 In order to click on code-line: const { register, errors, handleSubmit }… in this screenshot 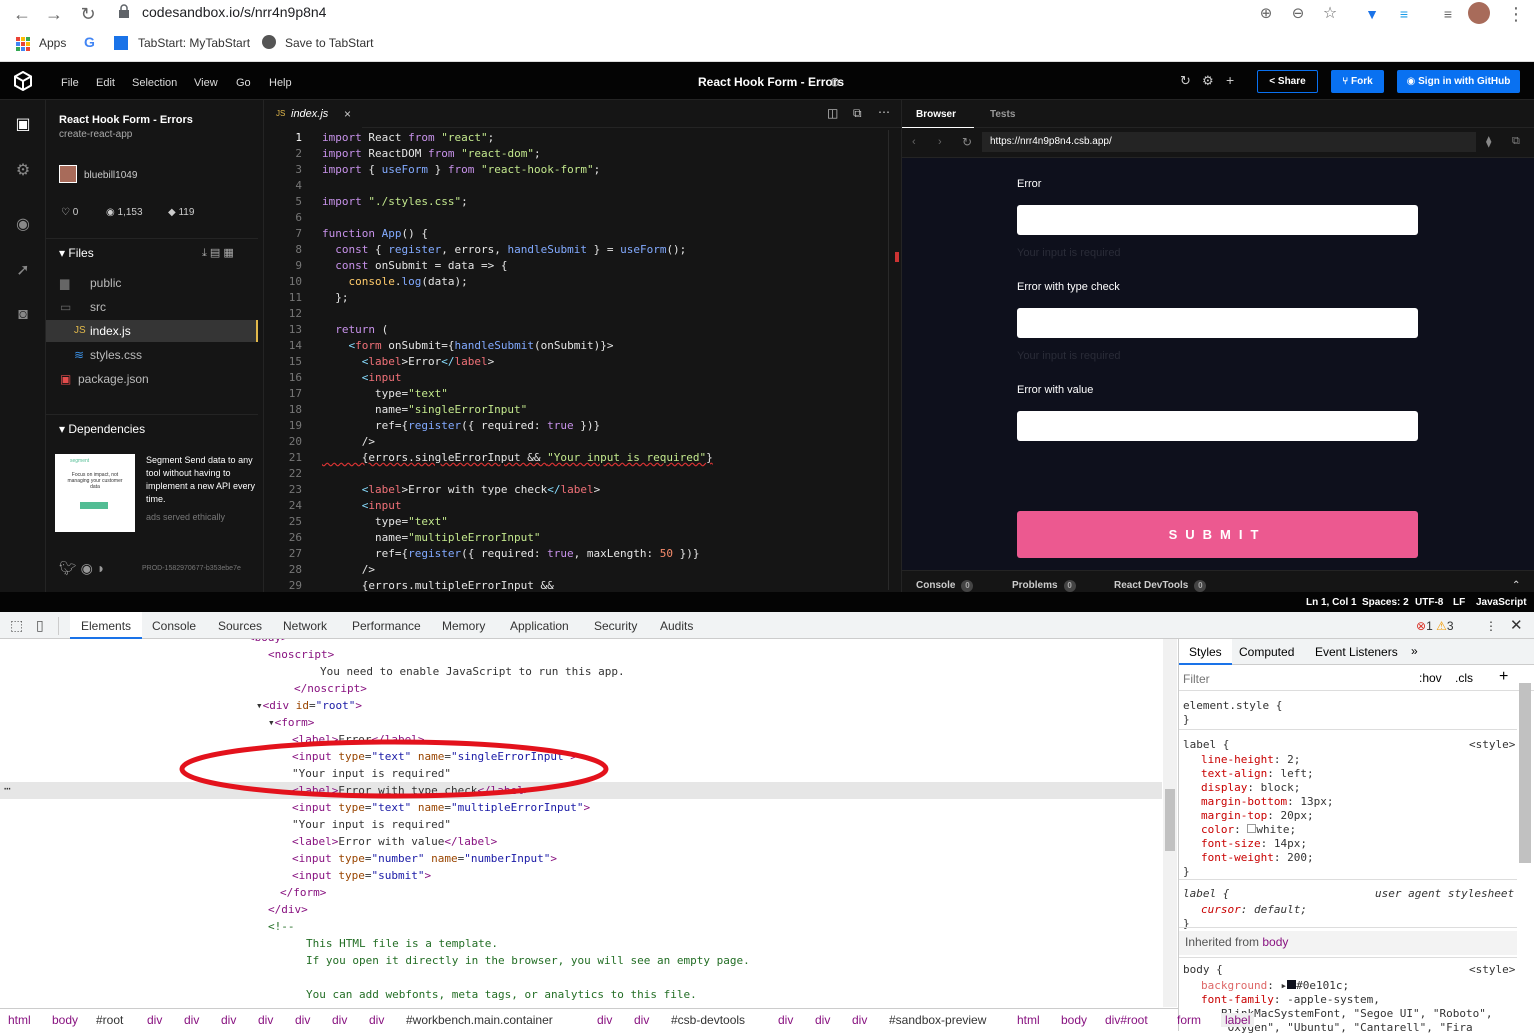, I will do `click(504, 250)`.